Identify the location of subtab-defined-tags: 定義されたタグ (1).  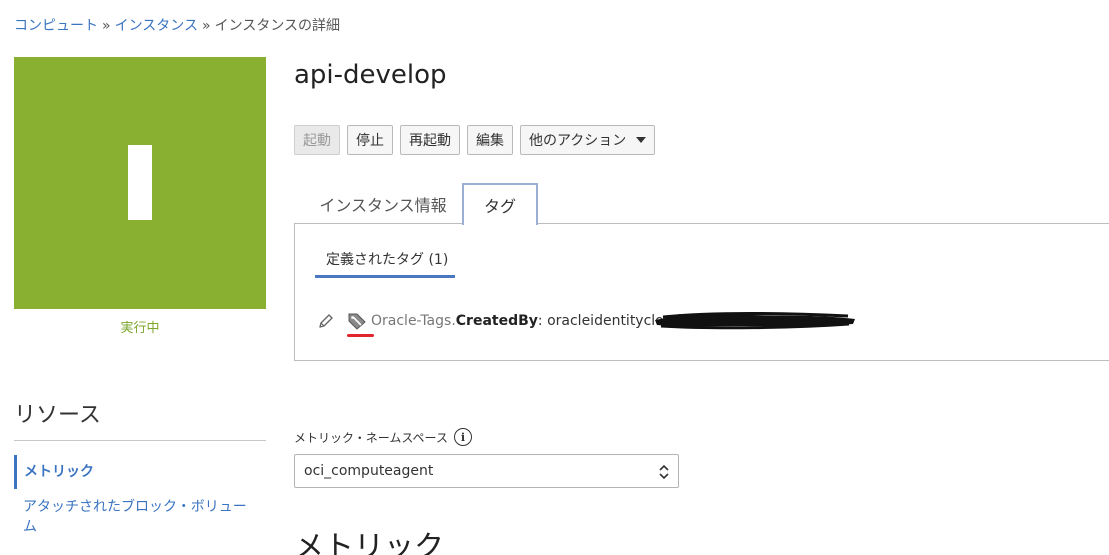
(385, 263).